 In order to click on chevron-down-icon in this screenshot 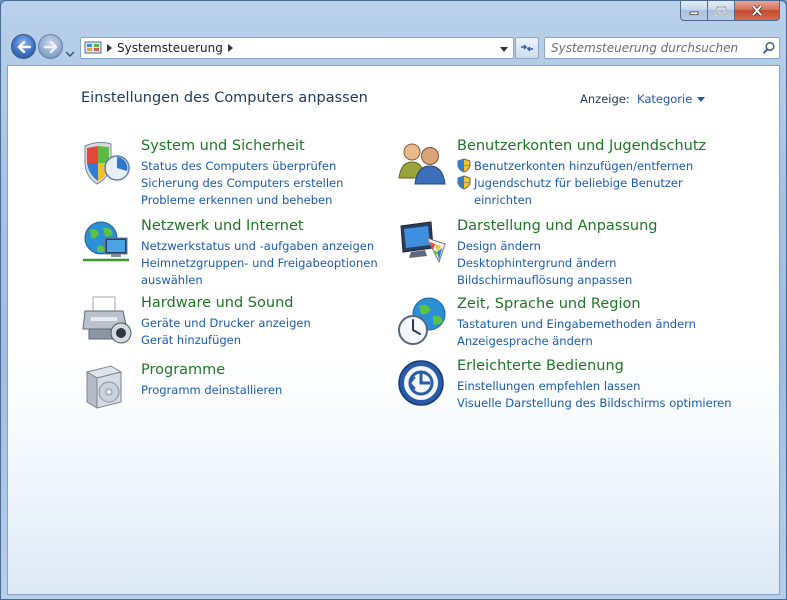, I will do `click(70, 54)`.